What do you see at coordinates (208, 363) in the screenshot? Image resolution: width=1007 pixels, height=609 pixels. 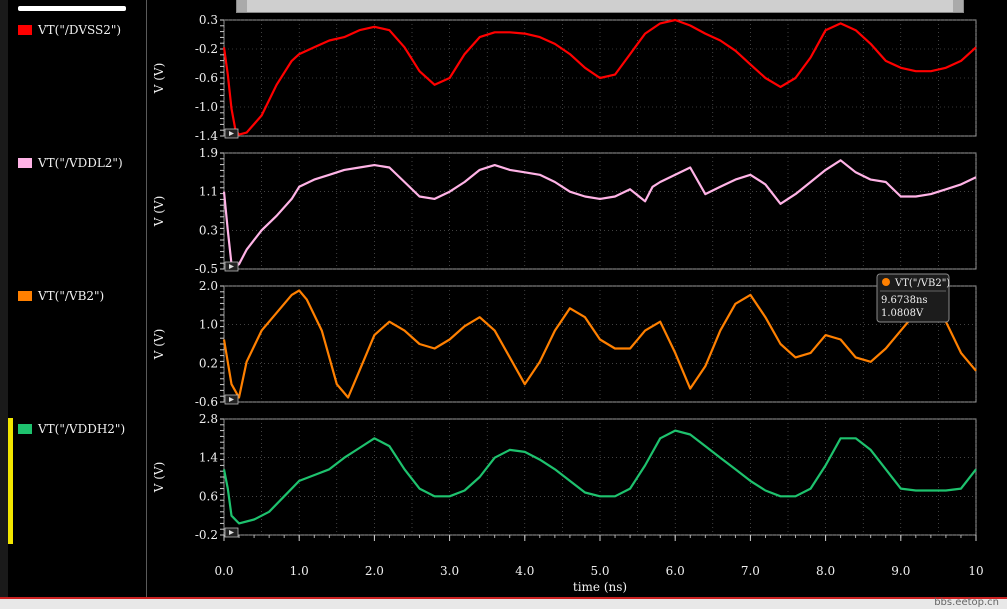 I see `y-tick-label-2: 0.2` at bounding box center [208, 363].